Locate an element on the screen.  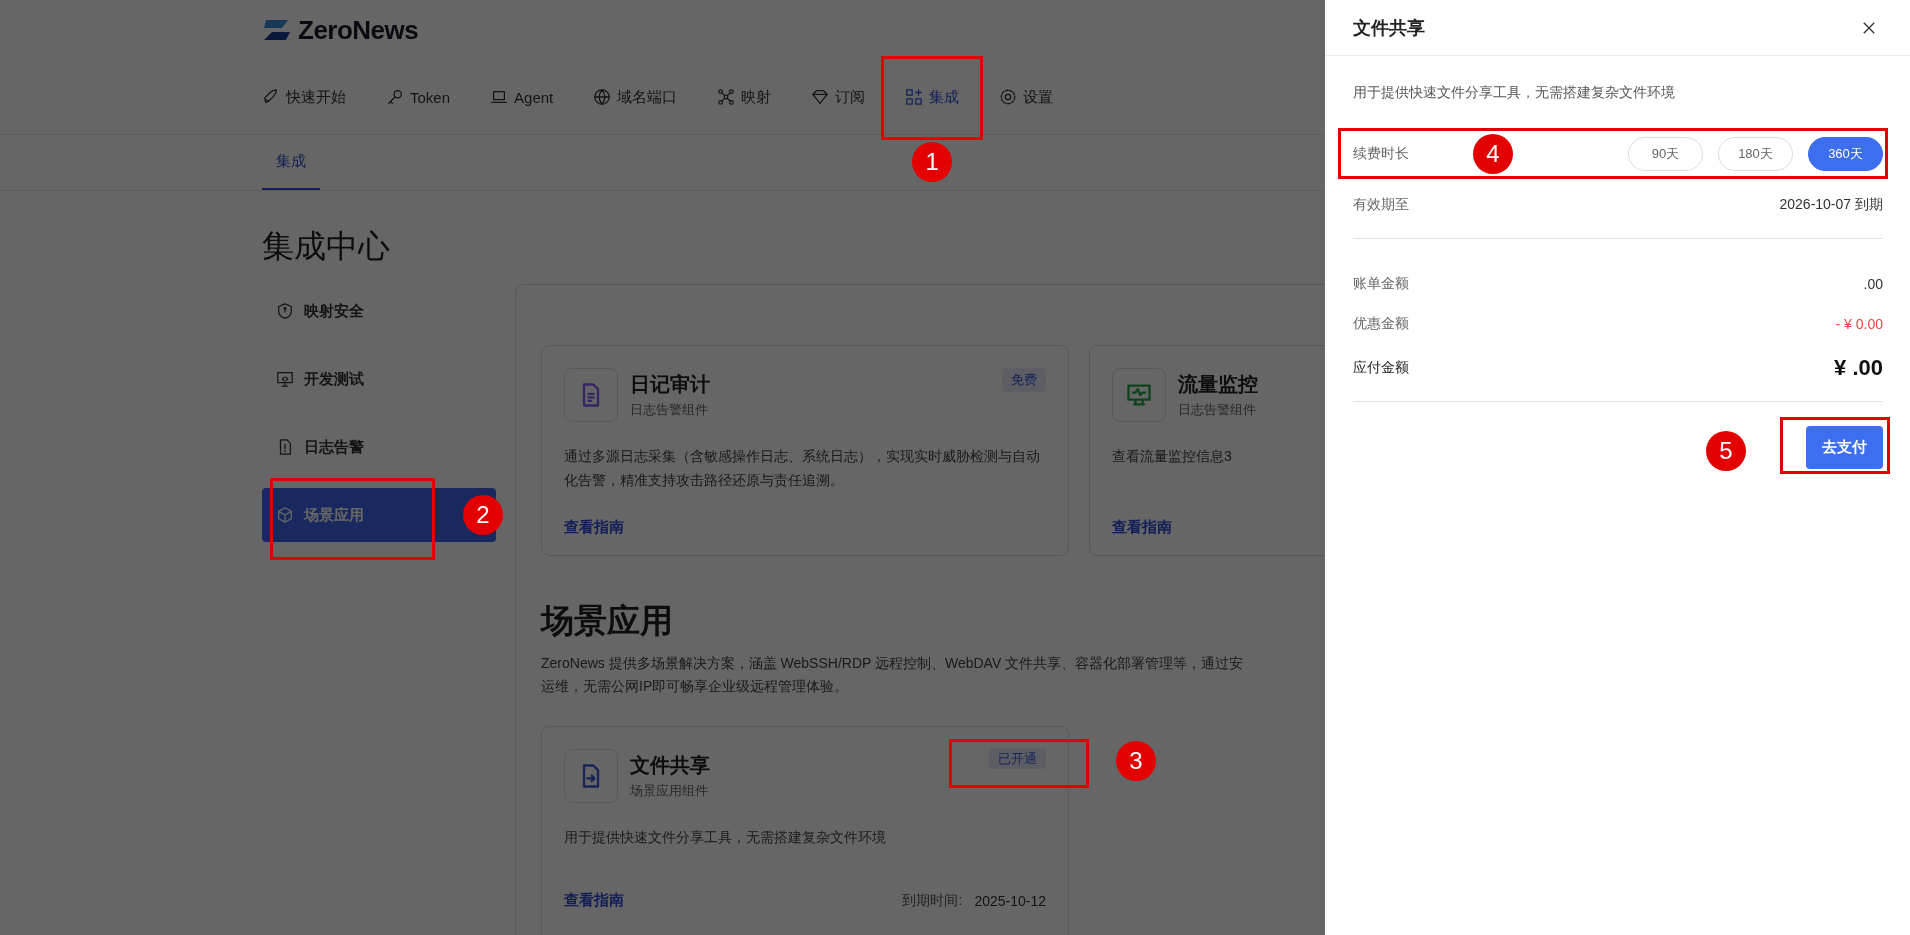
step-badge: 5 is located at coordinates (1726, 451).